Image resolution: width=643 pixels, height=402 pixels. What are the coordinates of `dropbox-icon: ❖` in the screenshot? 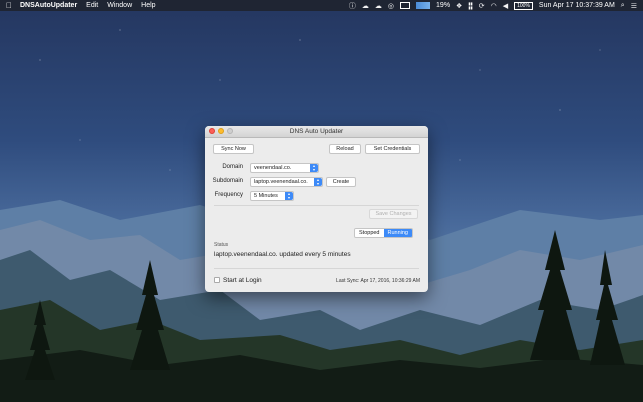 It's located at (459, 6).